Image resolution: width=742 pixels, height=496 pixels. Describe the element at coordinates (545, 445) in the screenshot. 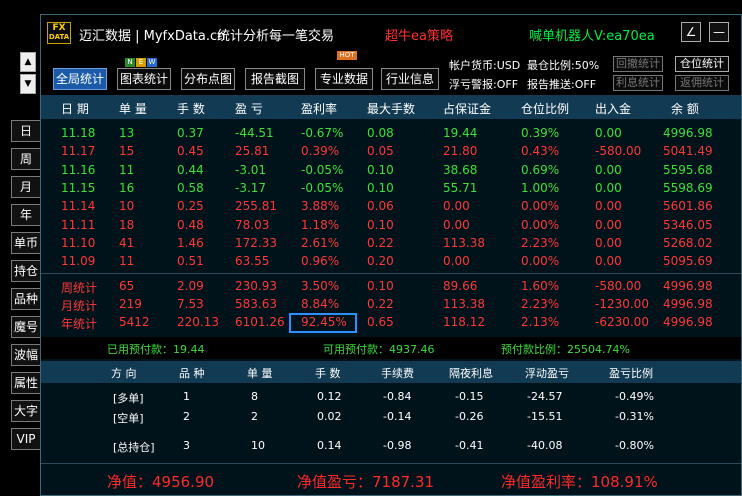

I see `pcell-float: -40.08` at that location.